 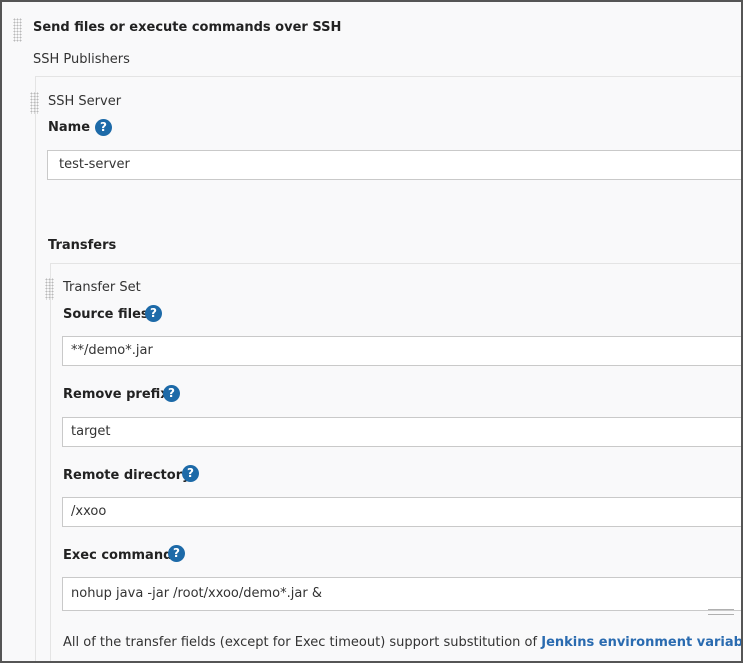 I want to click on remote-directory-label: Remote directory, so click(x=127, y=475).